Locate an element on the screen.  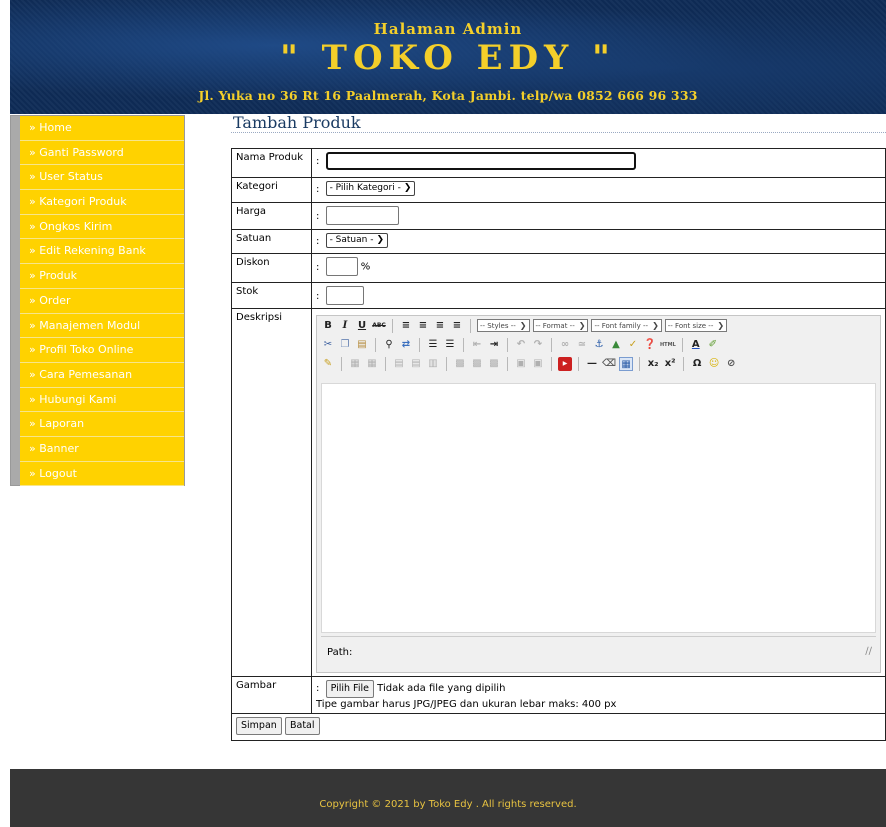
superscript-icon: x² is located at coordinates (670, 364).